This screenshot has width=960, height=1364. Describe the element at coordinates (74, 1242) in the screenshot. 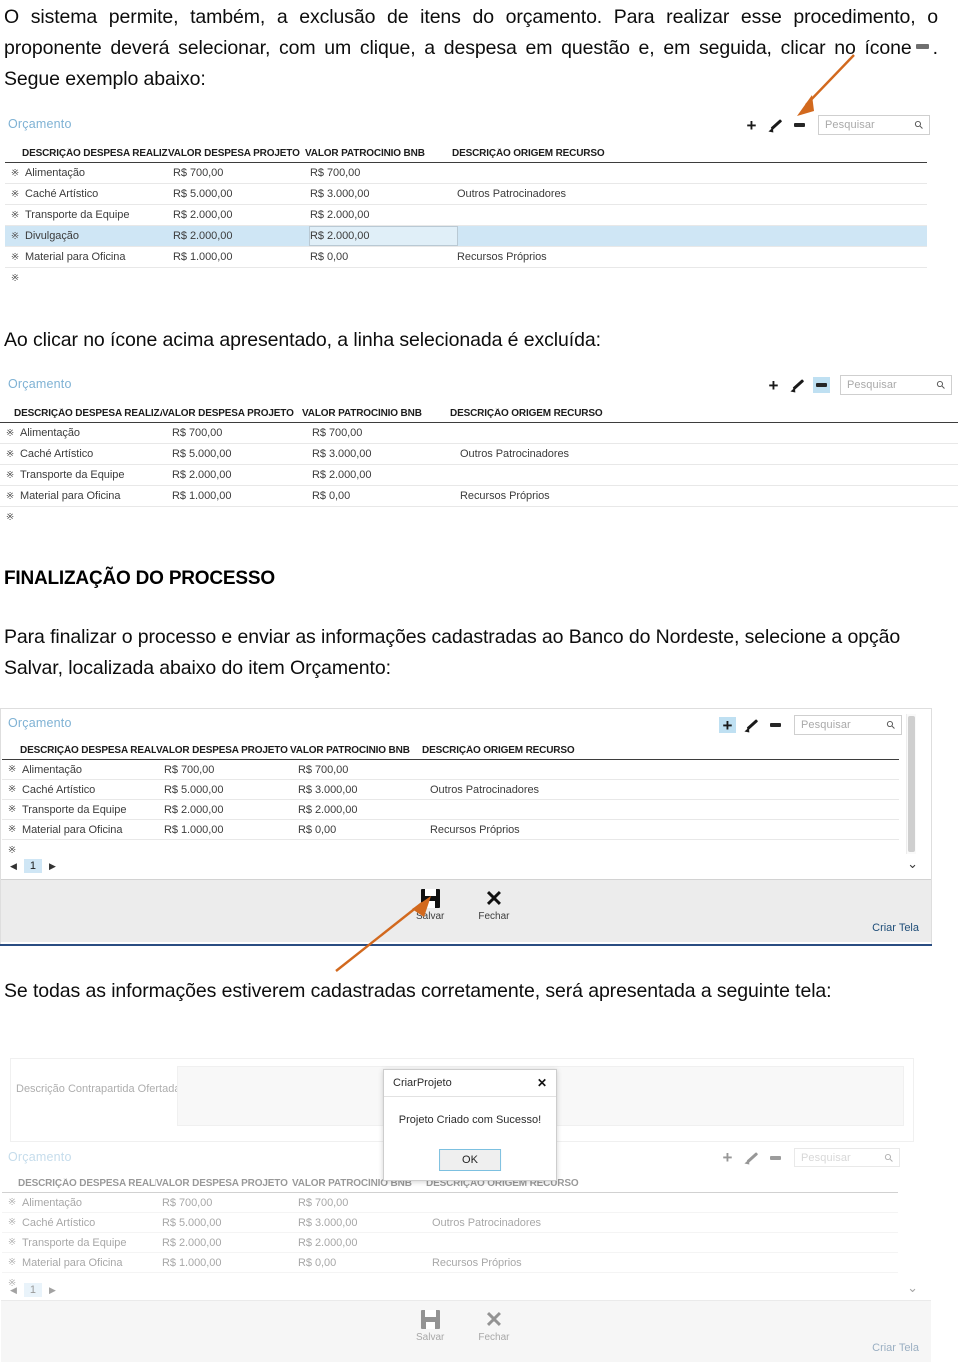

I see `cell-descricao: Transporte da Equipe` at that location.